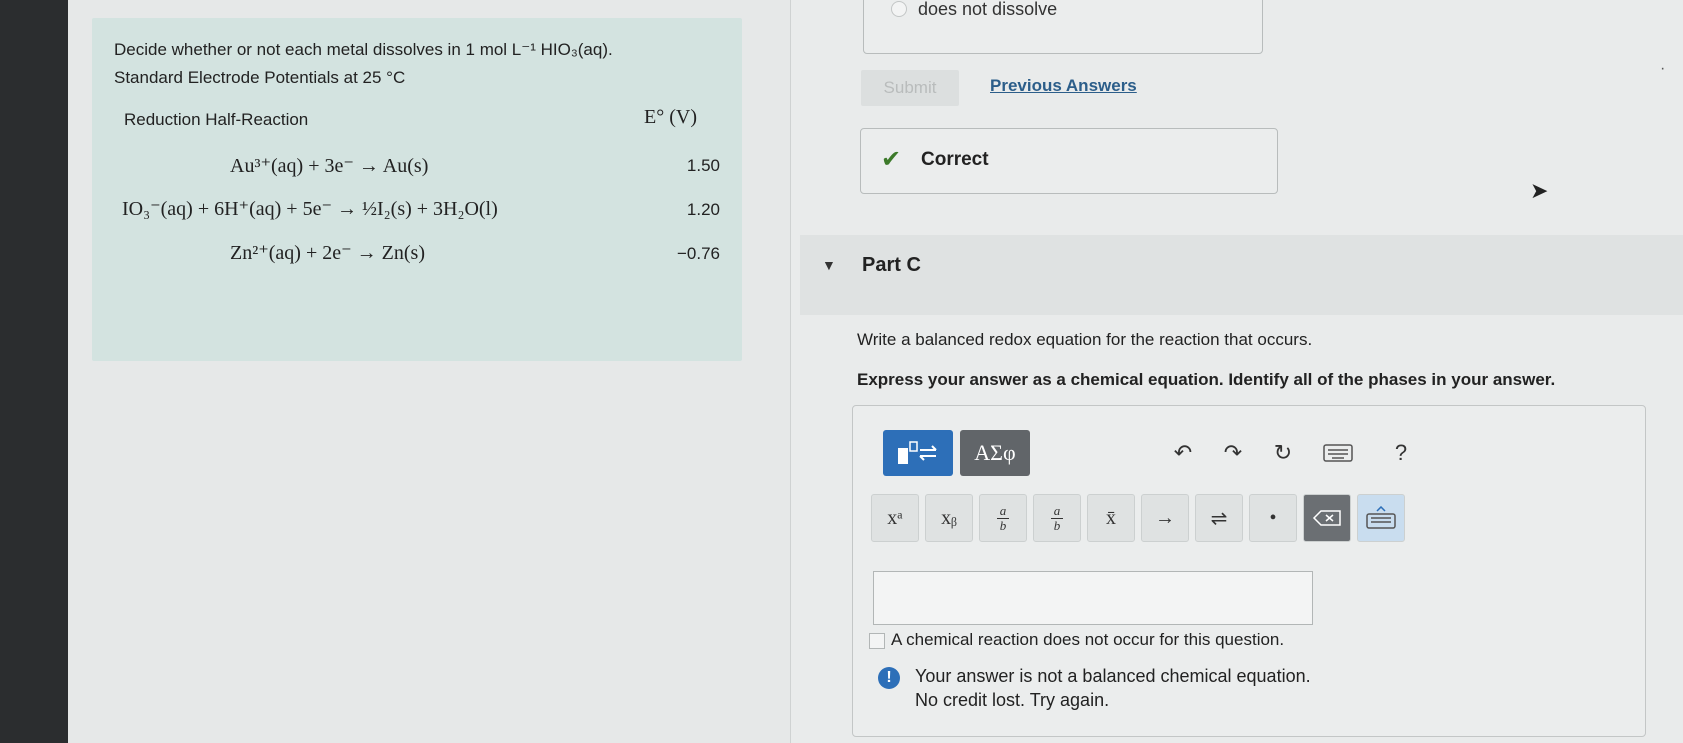  I want to click on table-title: Standard Electrode Potentials at 25 °C, so click(260, 77).